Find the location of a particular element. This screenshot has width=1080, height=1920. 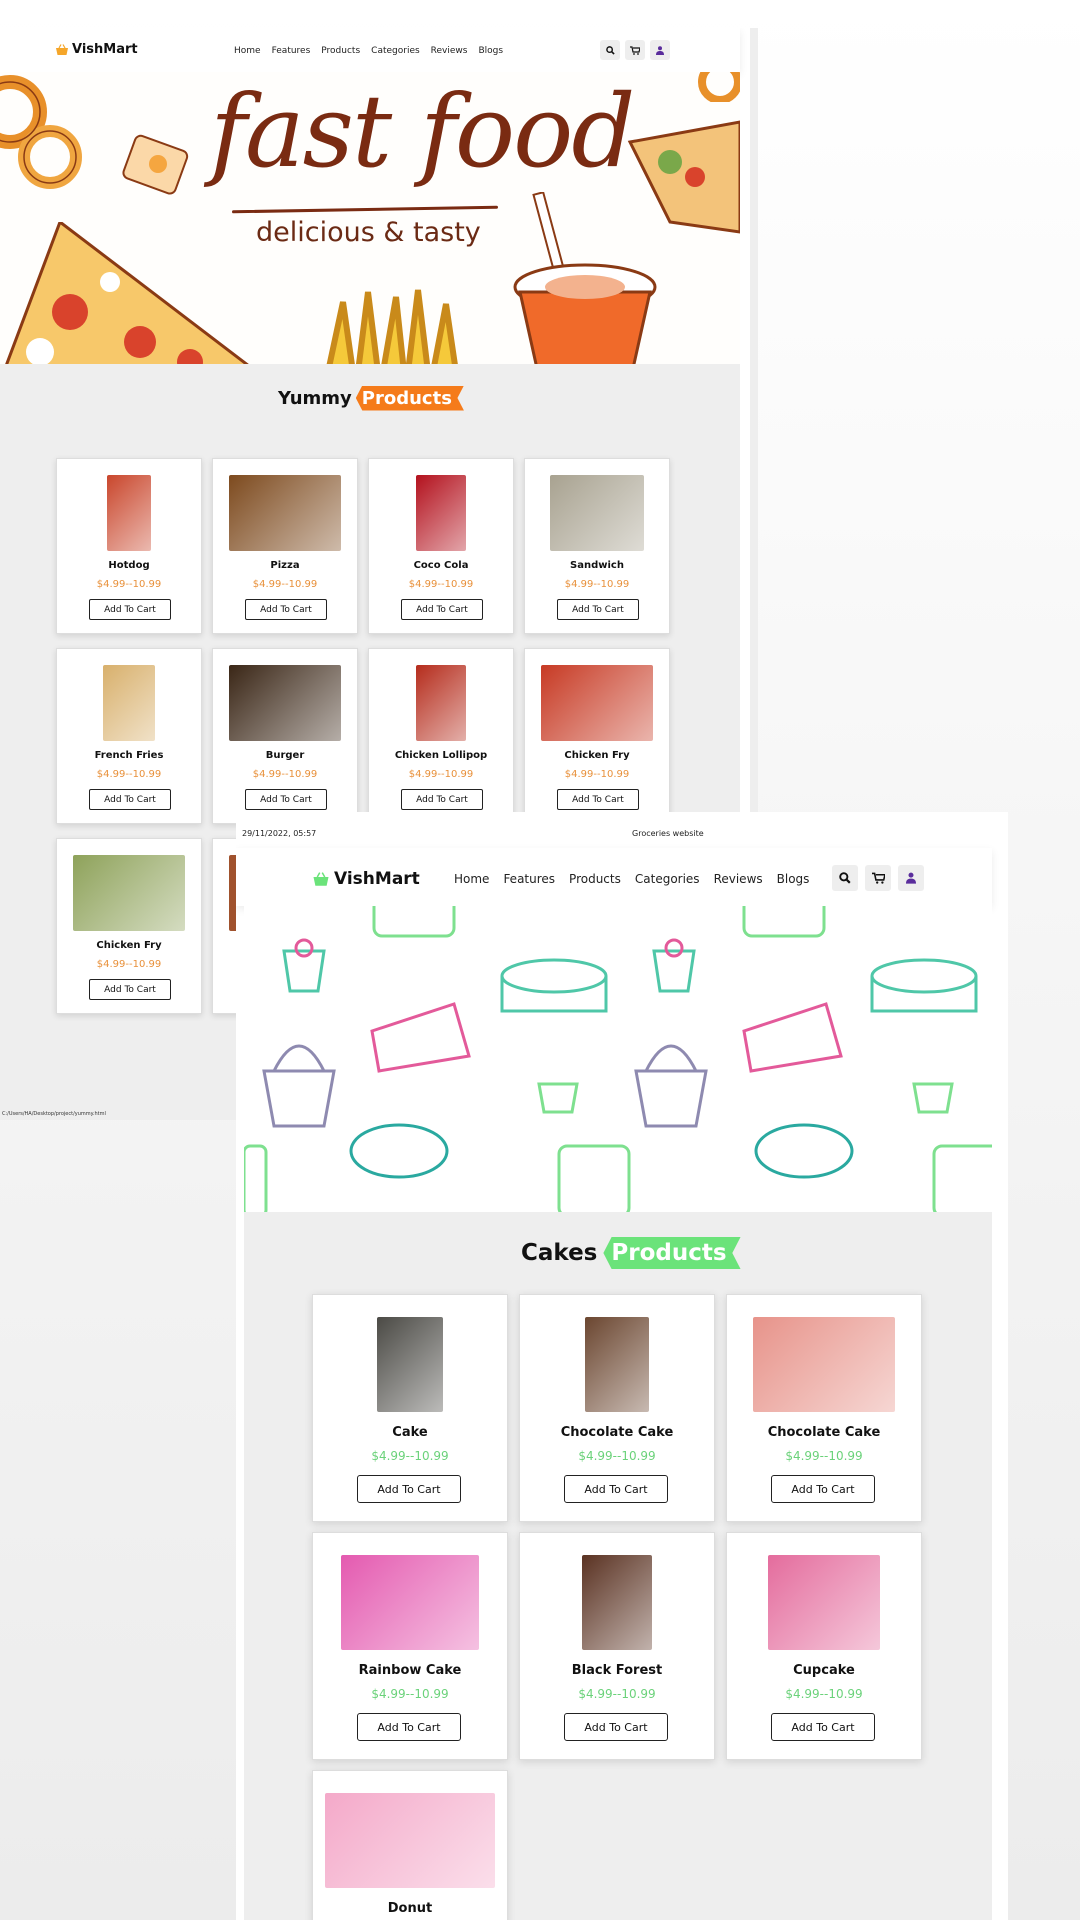

pizza-illustration is located at coordinates (127, 293).